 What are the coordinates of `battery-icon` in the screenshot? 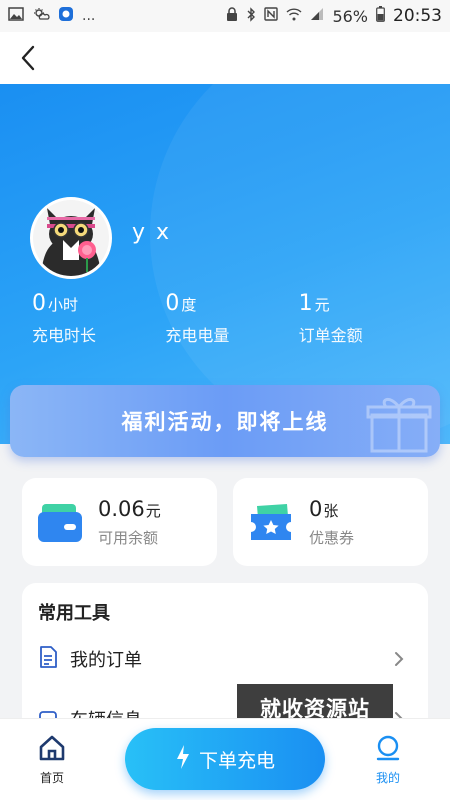 It's located at (380, 16).